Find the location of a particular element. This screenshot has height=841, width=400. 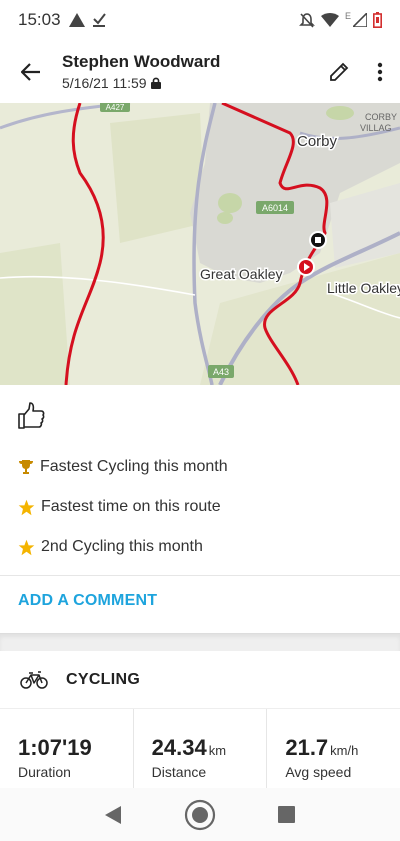

nav-back-button is located at coordinates (113, 815).